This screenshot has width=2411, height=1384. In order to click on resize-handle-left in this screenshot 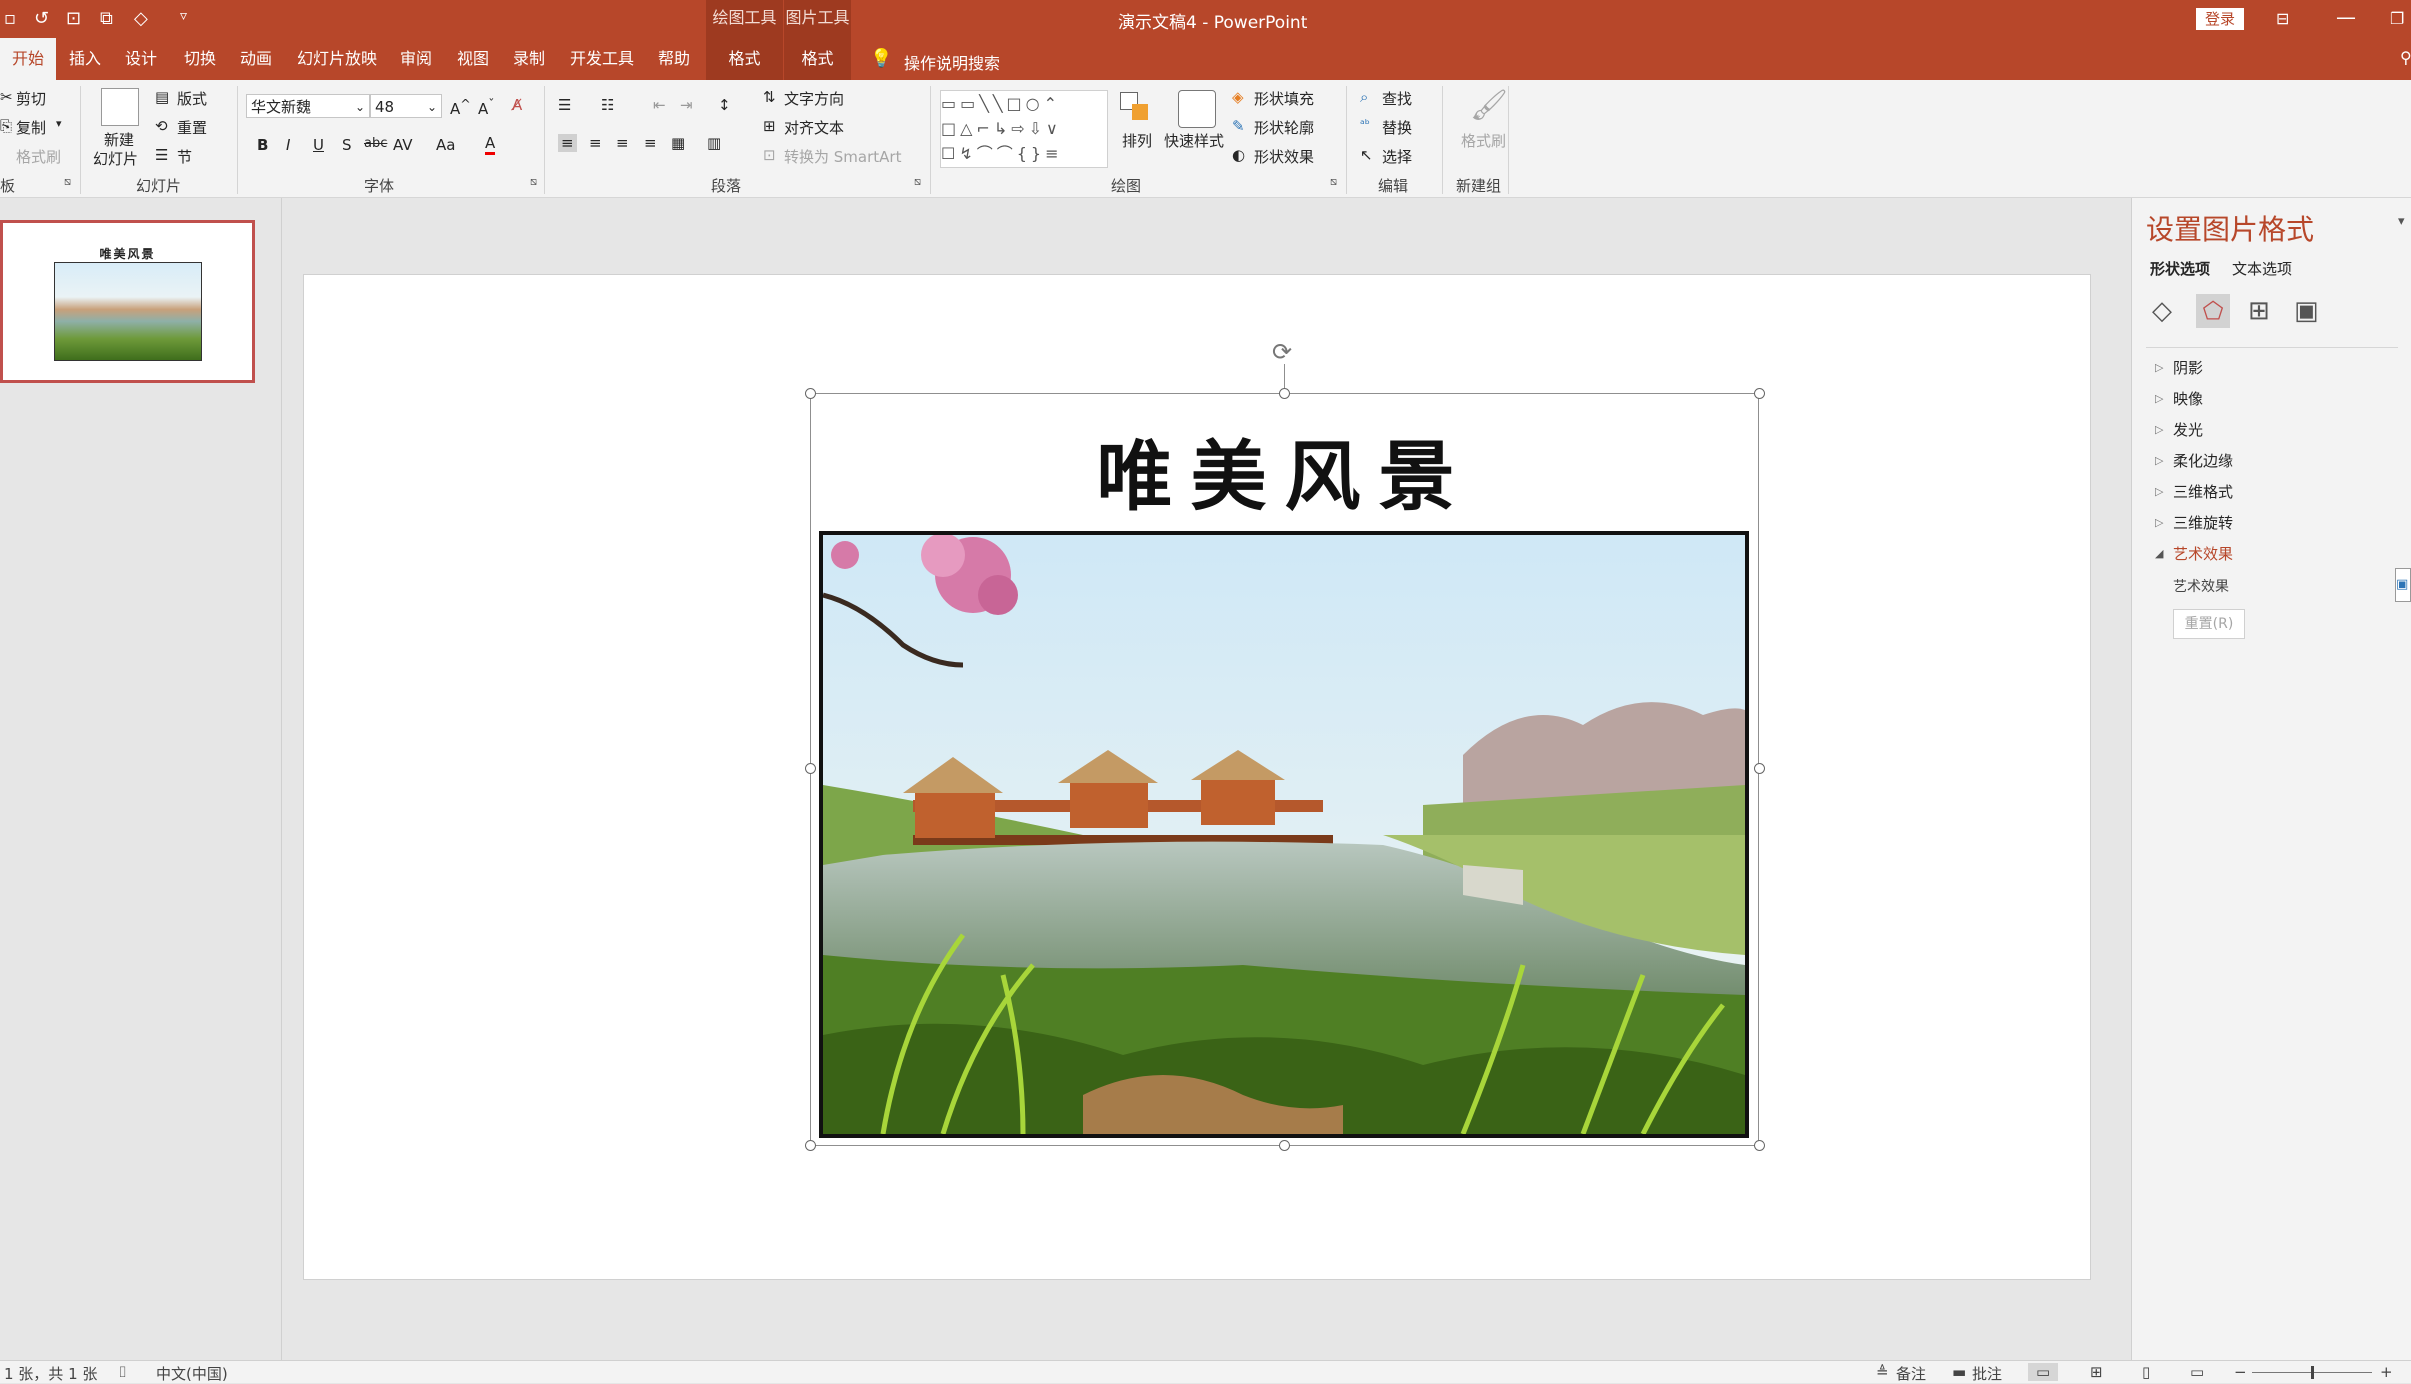, I will do `click(810, 768)`.